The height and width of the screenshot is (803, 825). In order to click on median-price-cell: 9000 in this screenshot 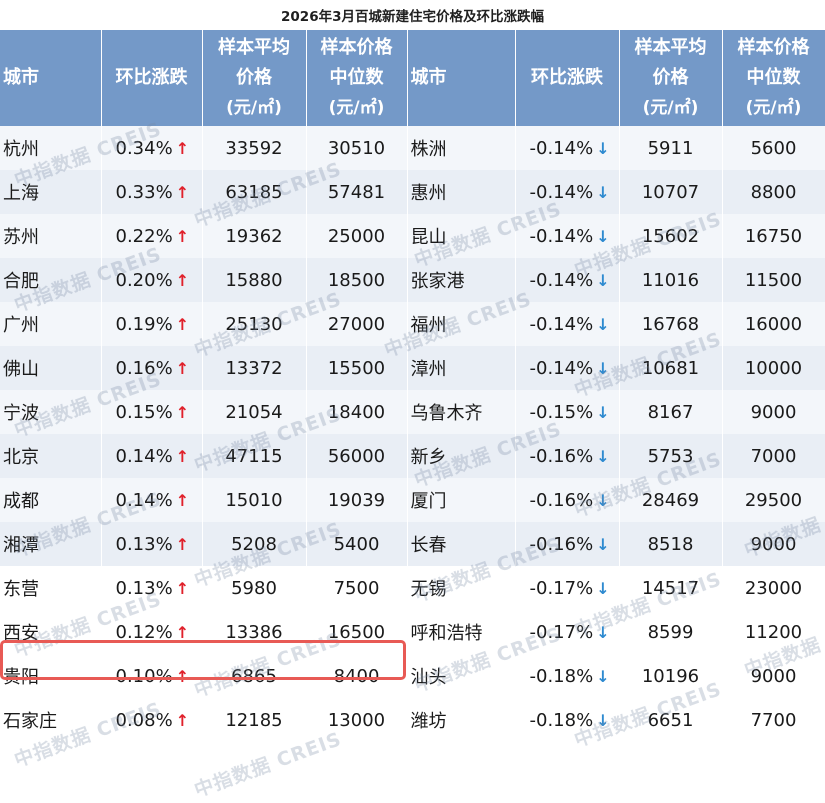, I will do `click(773, 544)`.